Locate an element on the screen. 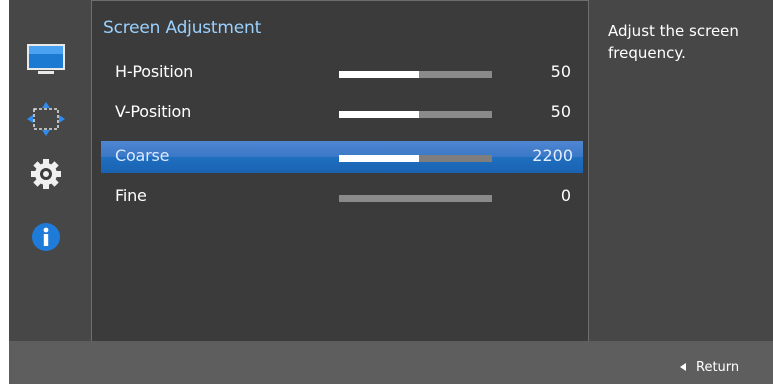  menu-row-h-position: H-Position 50 is located at coordinates (342, 73).